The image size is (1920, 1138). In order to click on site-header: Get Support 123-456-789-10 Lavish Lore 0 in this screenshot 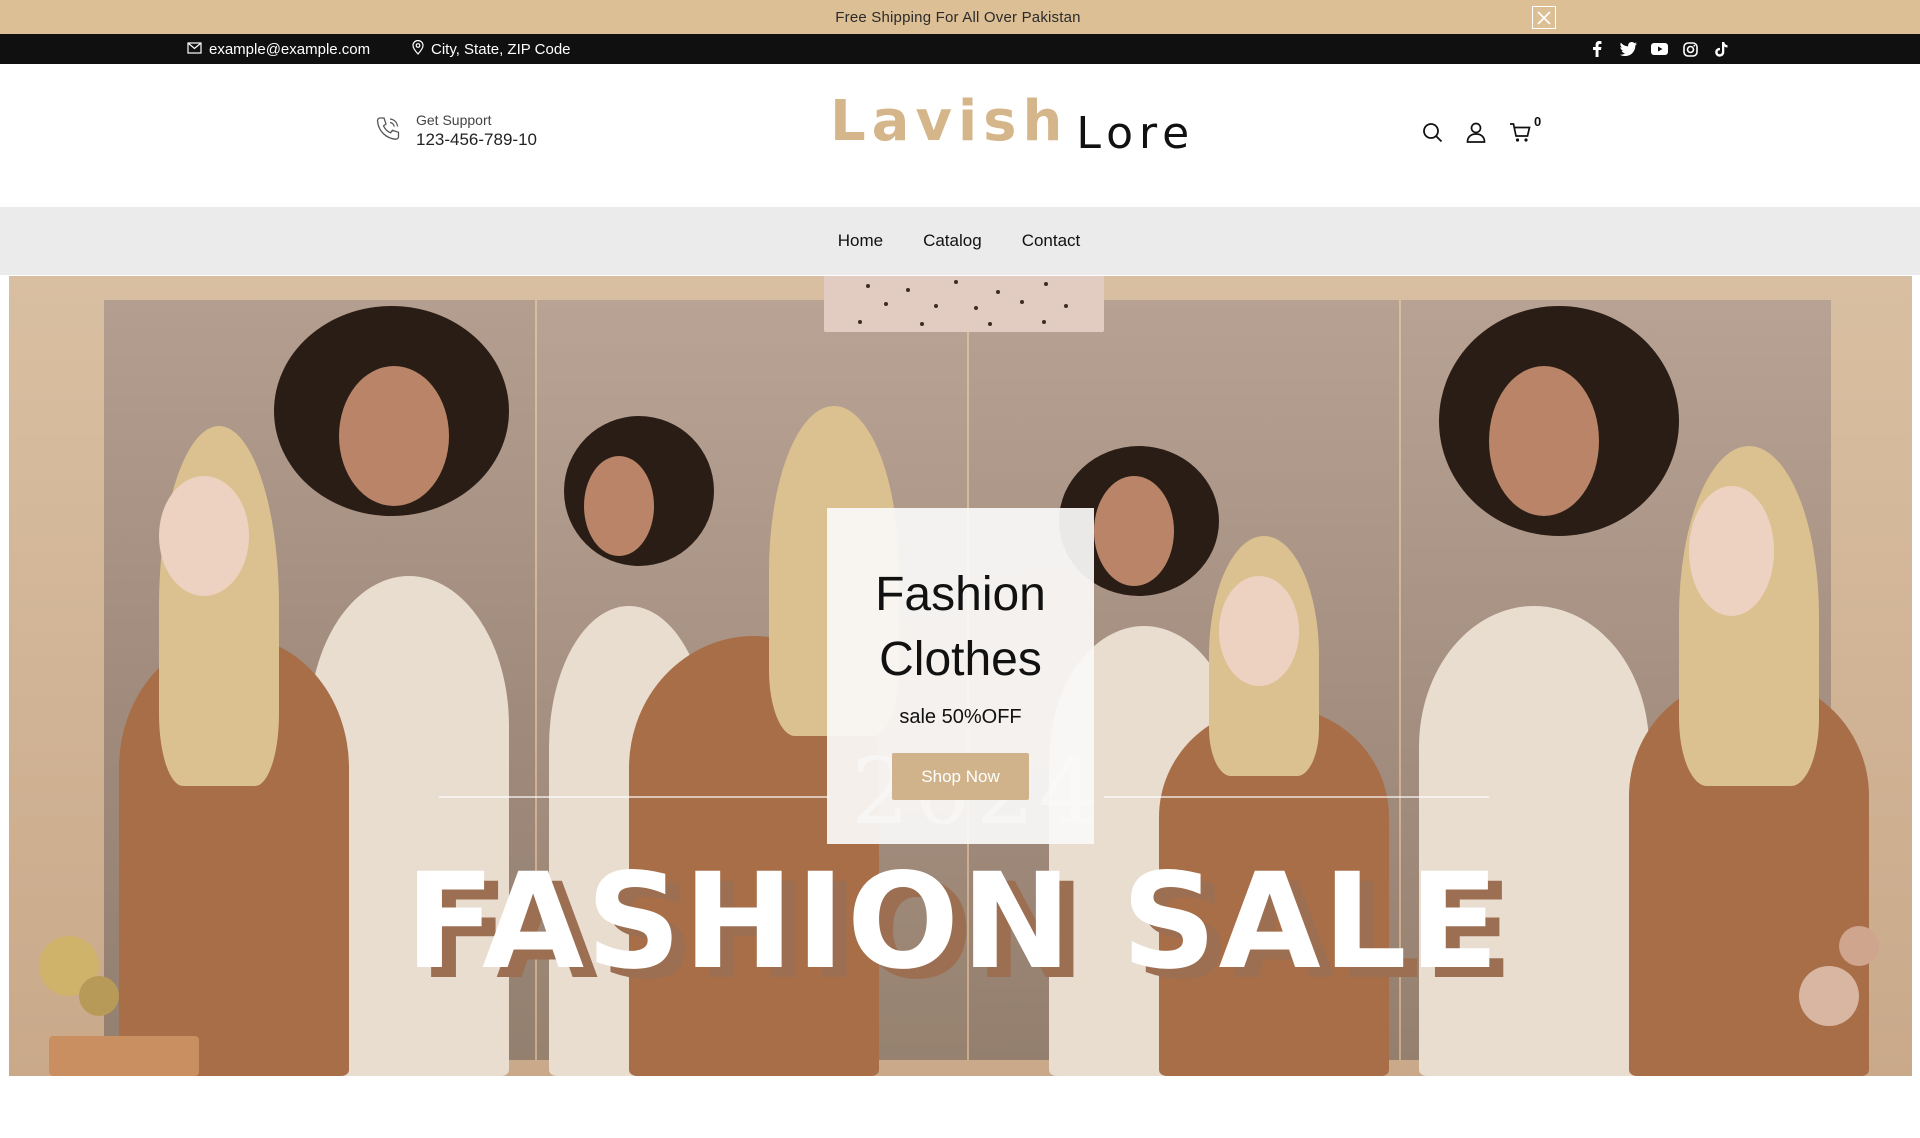, I will do `click(960, 135)`.